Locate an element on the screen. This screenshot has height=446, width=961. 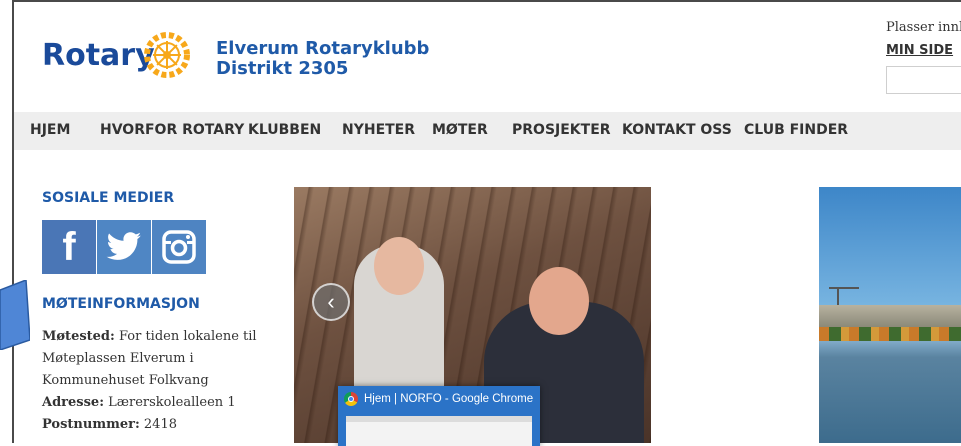
my-page-link: MIN SIDE is located at coordinates (923, 50).